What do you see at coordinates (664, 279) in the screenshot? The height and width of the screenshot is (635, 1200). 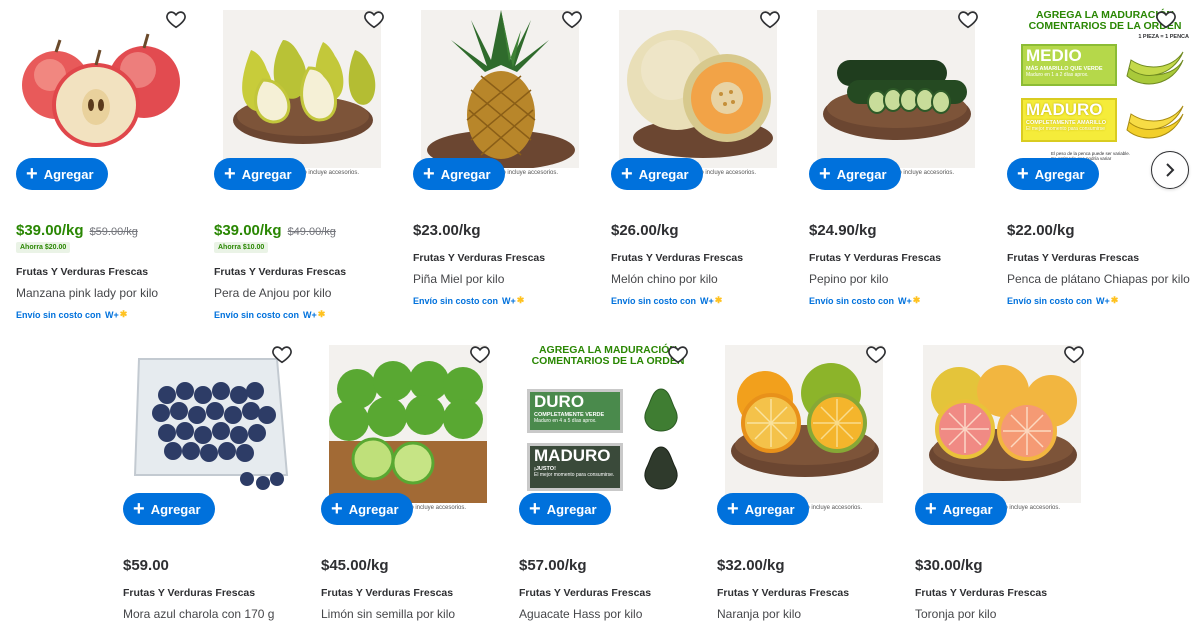 I see `product-name: Melón chino por kilo` at bounding box center [664, 279].